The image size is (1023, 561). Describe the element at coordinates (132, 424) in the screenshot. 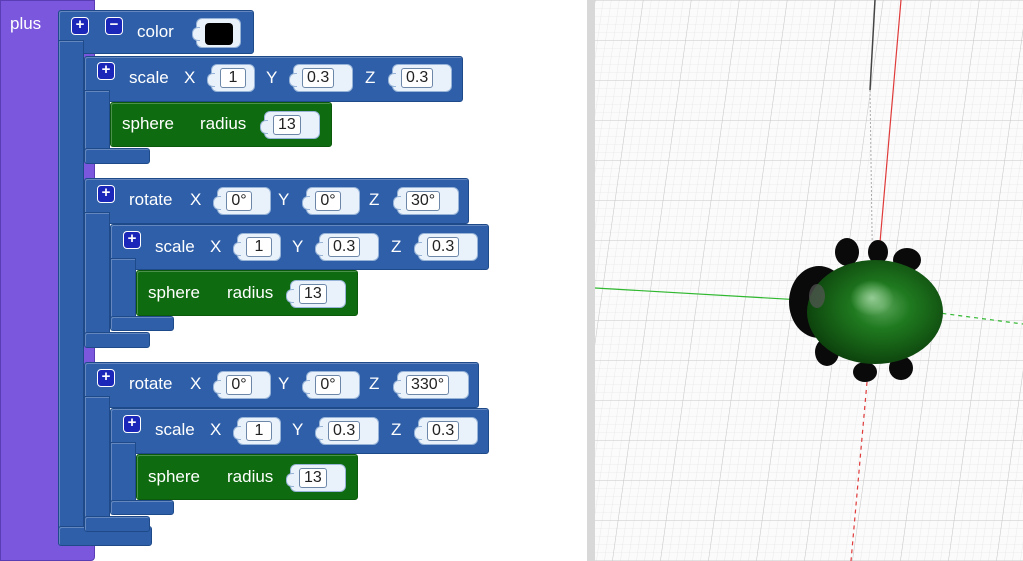

I see `scale-3-add-button: +` at that location.